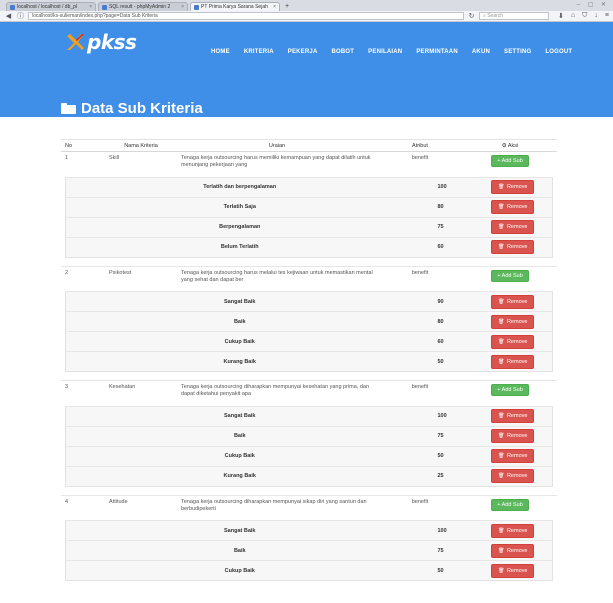  What do you see at coordinates (514, 16) in the screenshot?
I see `search-input: ⌕ Search` at bounding box center [514, 16].